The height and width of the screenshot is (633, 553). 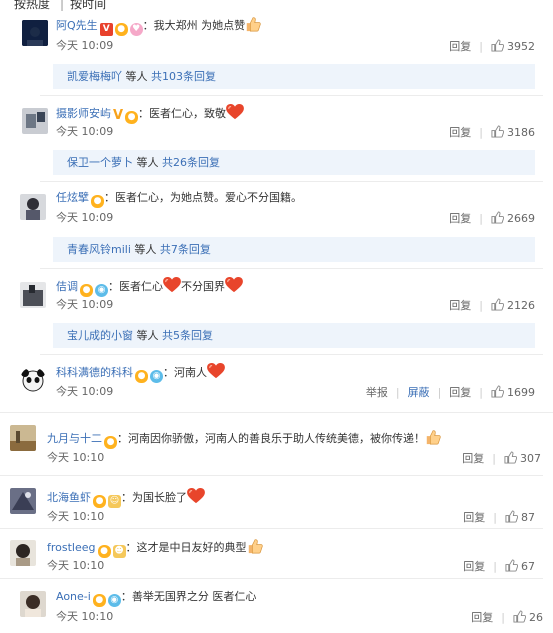 I want to click on reply-count-link: 共7条回复, so click(x=185, y=249).